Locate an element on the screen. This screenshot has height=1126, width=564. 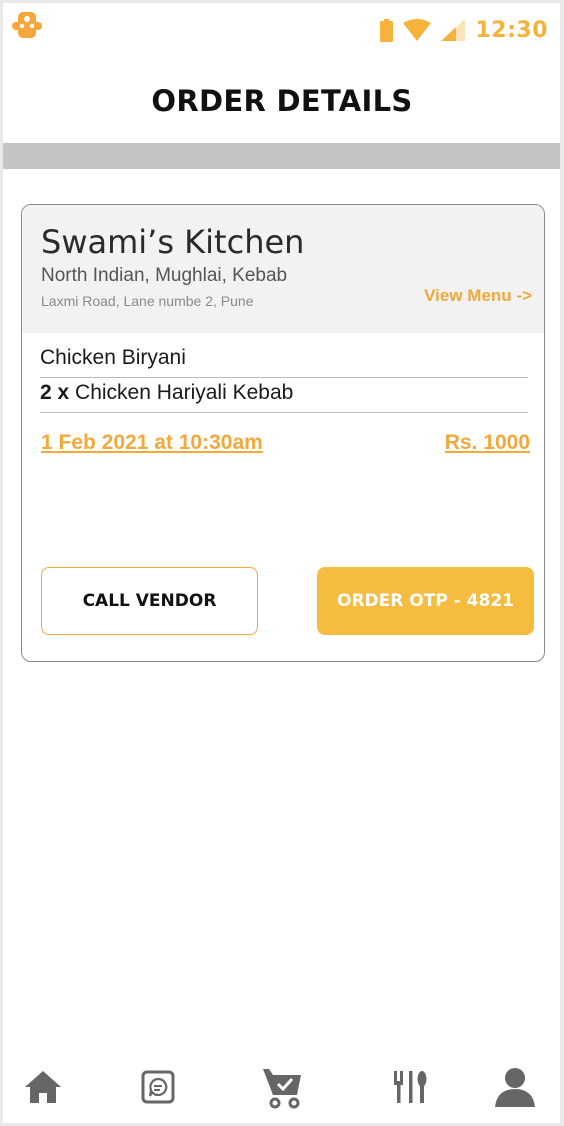
item-quantity: 2 x is located at coordinates (55, 392).